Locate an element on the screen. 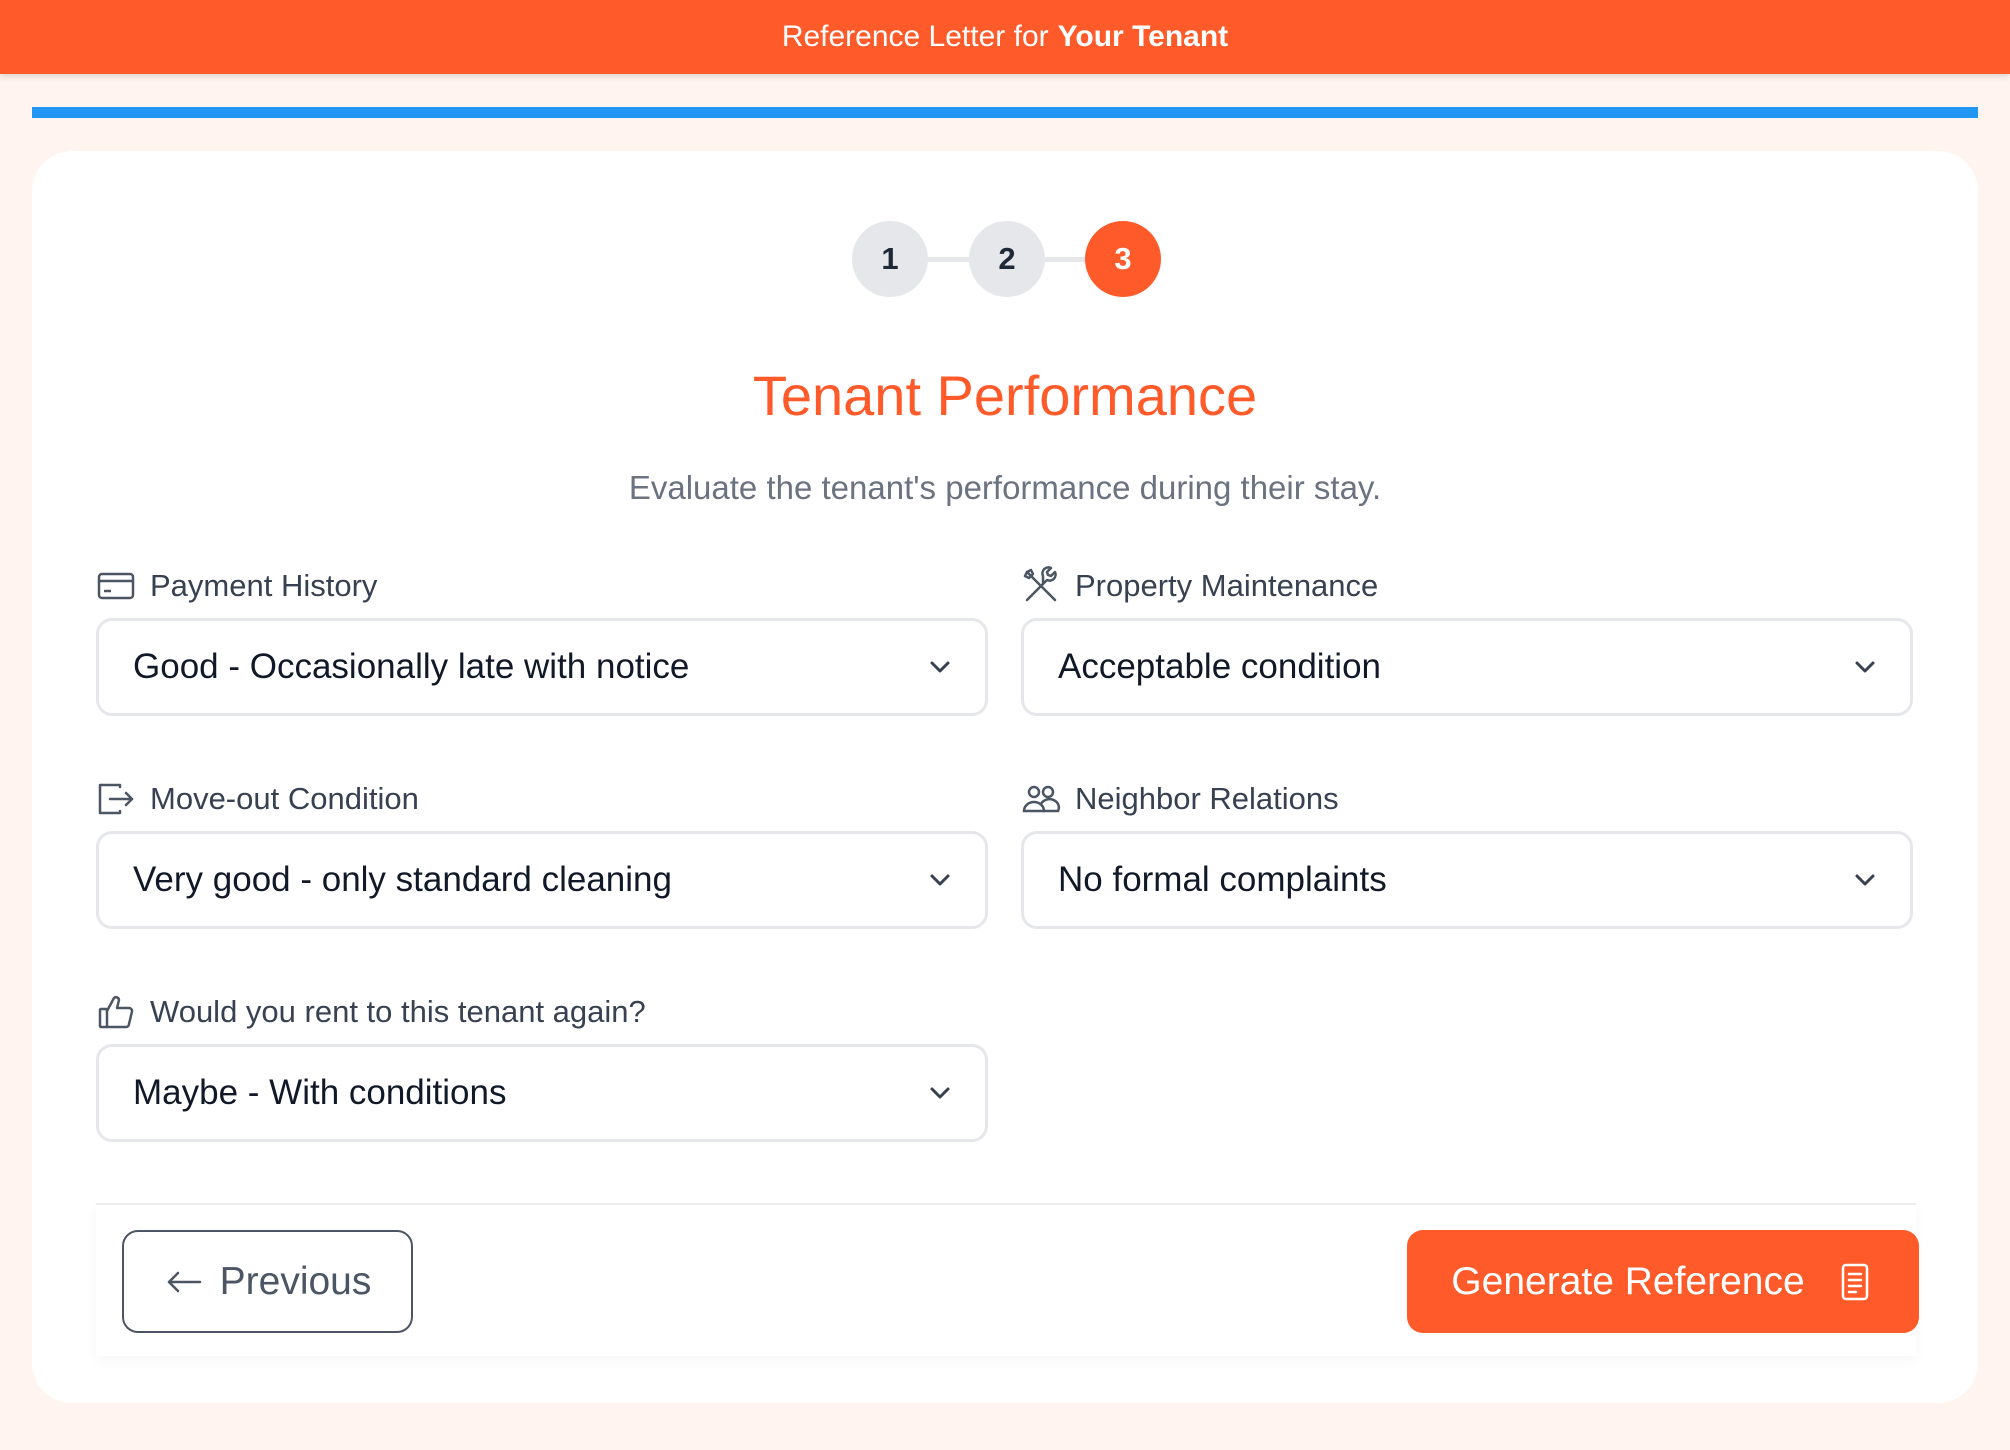  neighbor-relations-label-text: Neighbor Relations is located at coordinates (1207, 798).